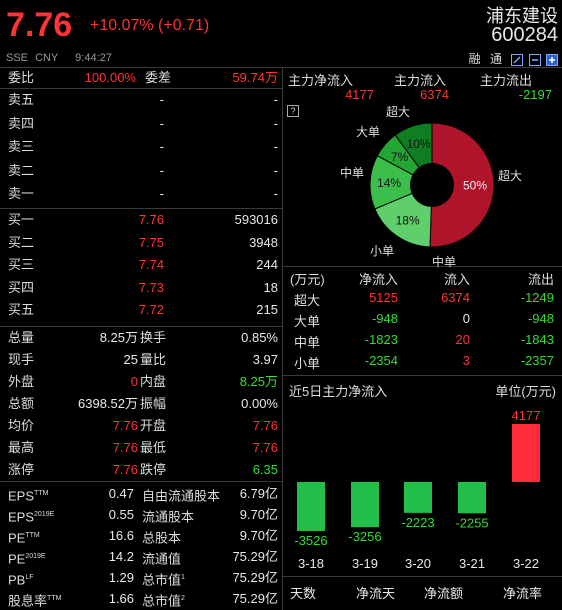 The height and width of the screenshot is (610, 562). I want to click on ask-label: 卖四, so click(21, 123).